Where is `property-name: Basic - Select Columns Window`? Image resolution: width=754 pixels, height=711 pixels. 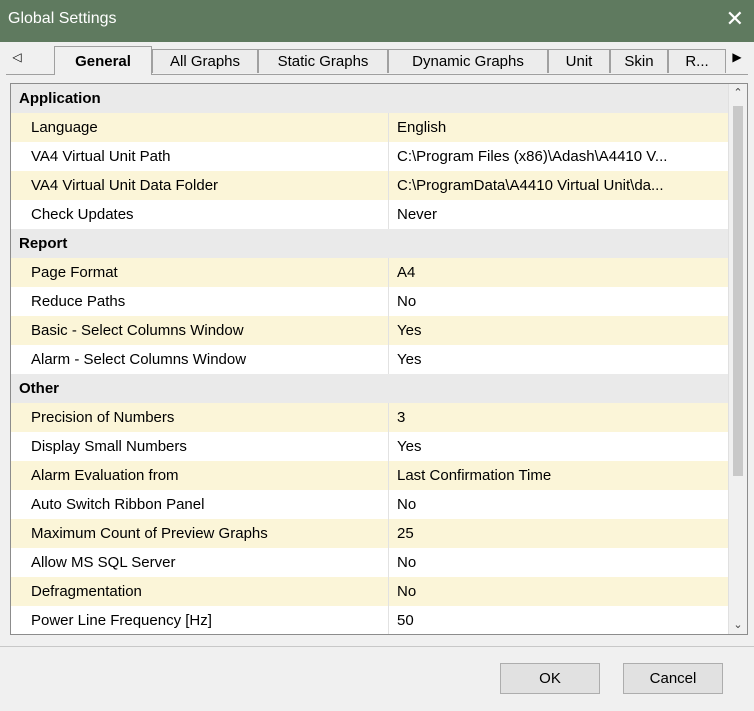 property-name: Basic - Select Columns Window is located at coordinates (137, 330).